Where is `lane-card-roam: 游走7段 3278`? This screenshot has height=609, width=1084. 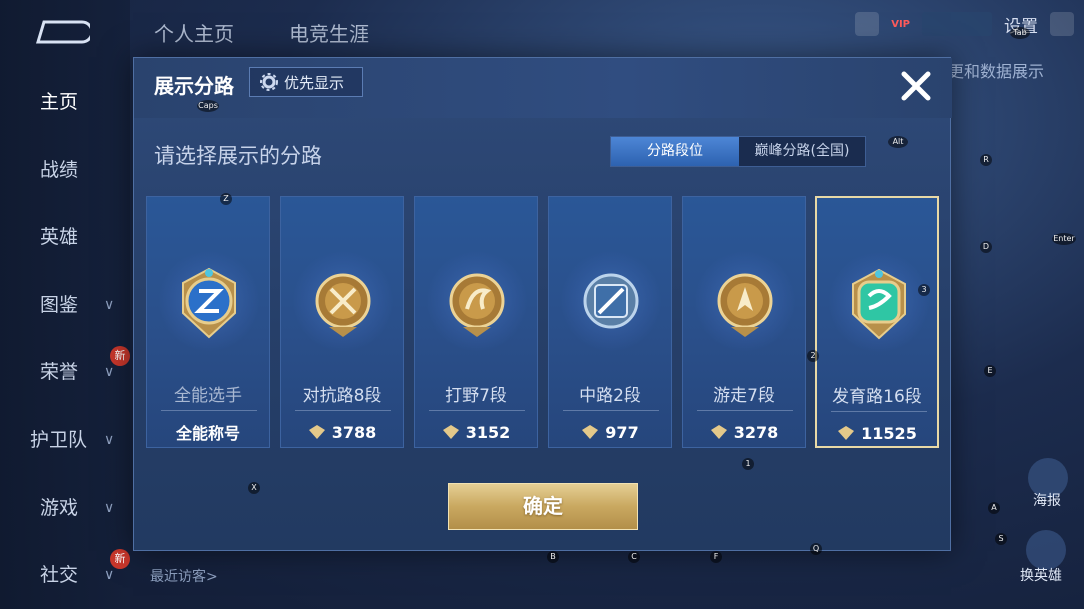
lane-card-roam: 游走7段 3278 is located at coordinates (744, 322).